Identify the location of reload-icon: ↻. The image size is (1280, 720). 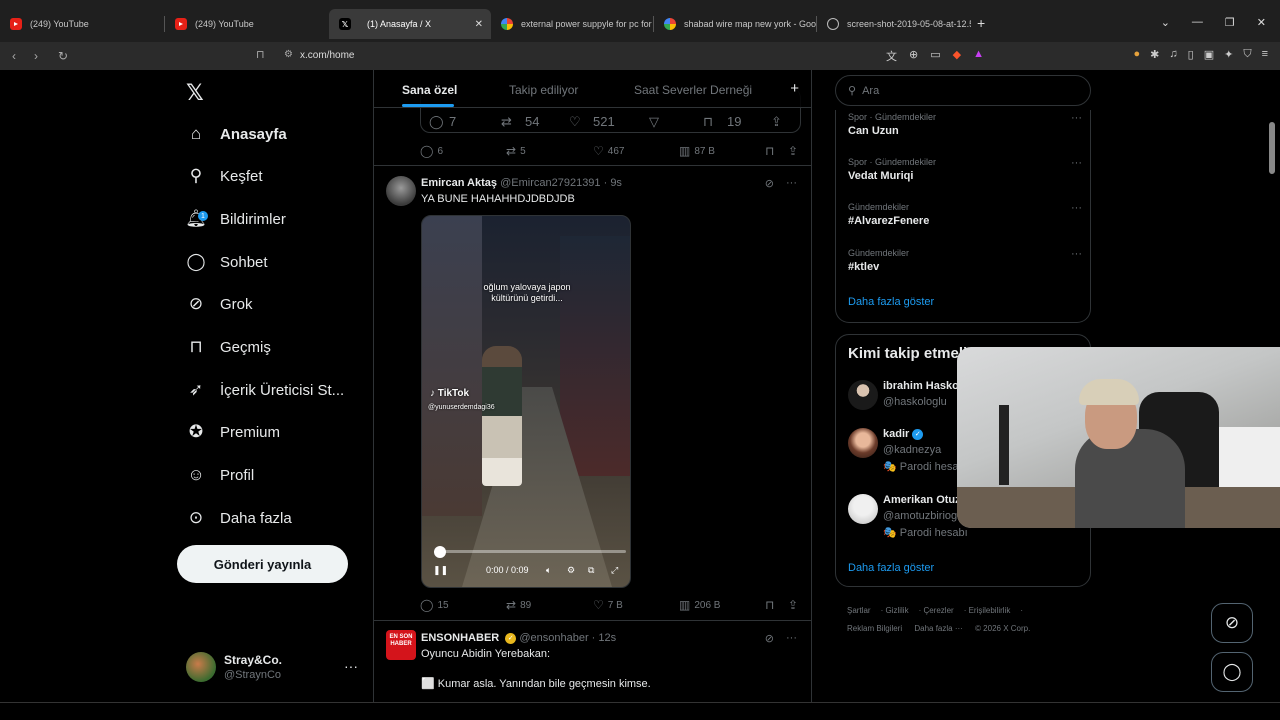
(63, 56).